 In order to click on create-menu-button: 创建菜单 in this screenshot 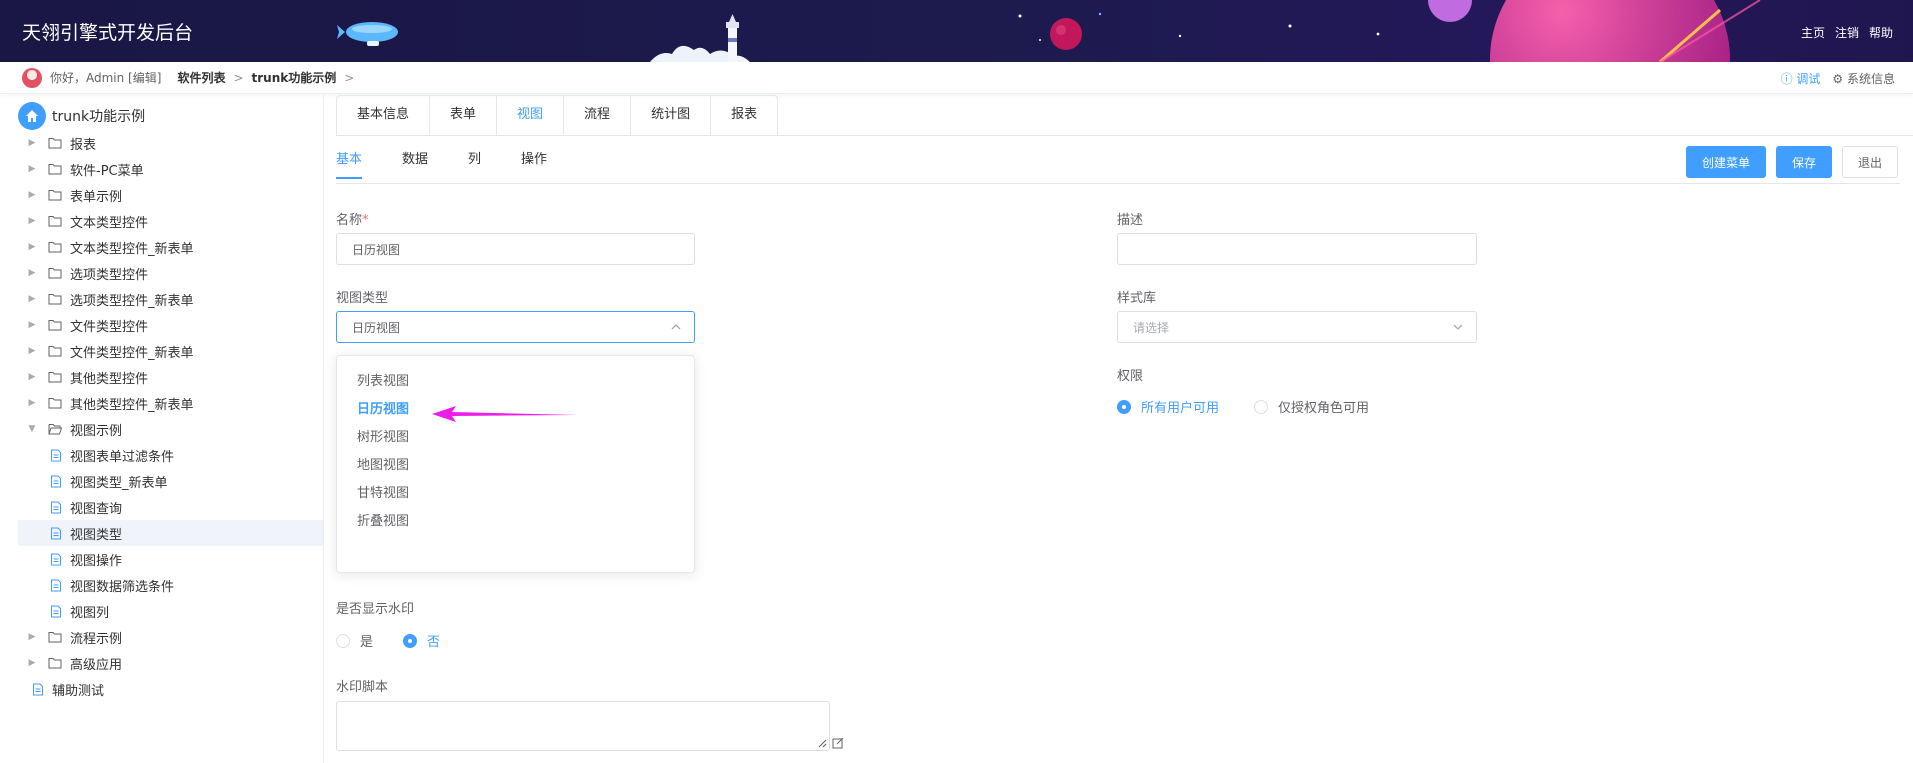, I will do `click(1726, 162)`.